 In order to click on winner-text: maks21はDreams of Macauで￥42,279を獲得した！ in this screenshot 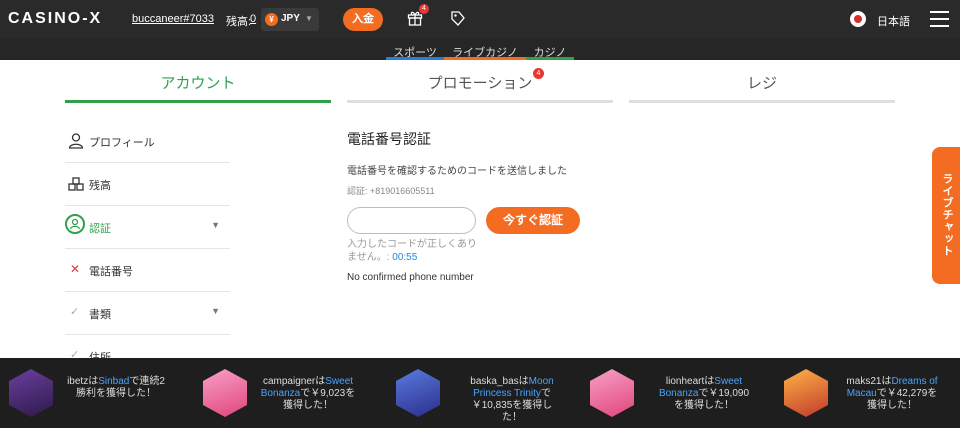, I will do `click(892, 393)`.